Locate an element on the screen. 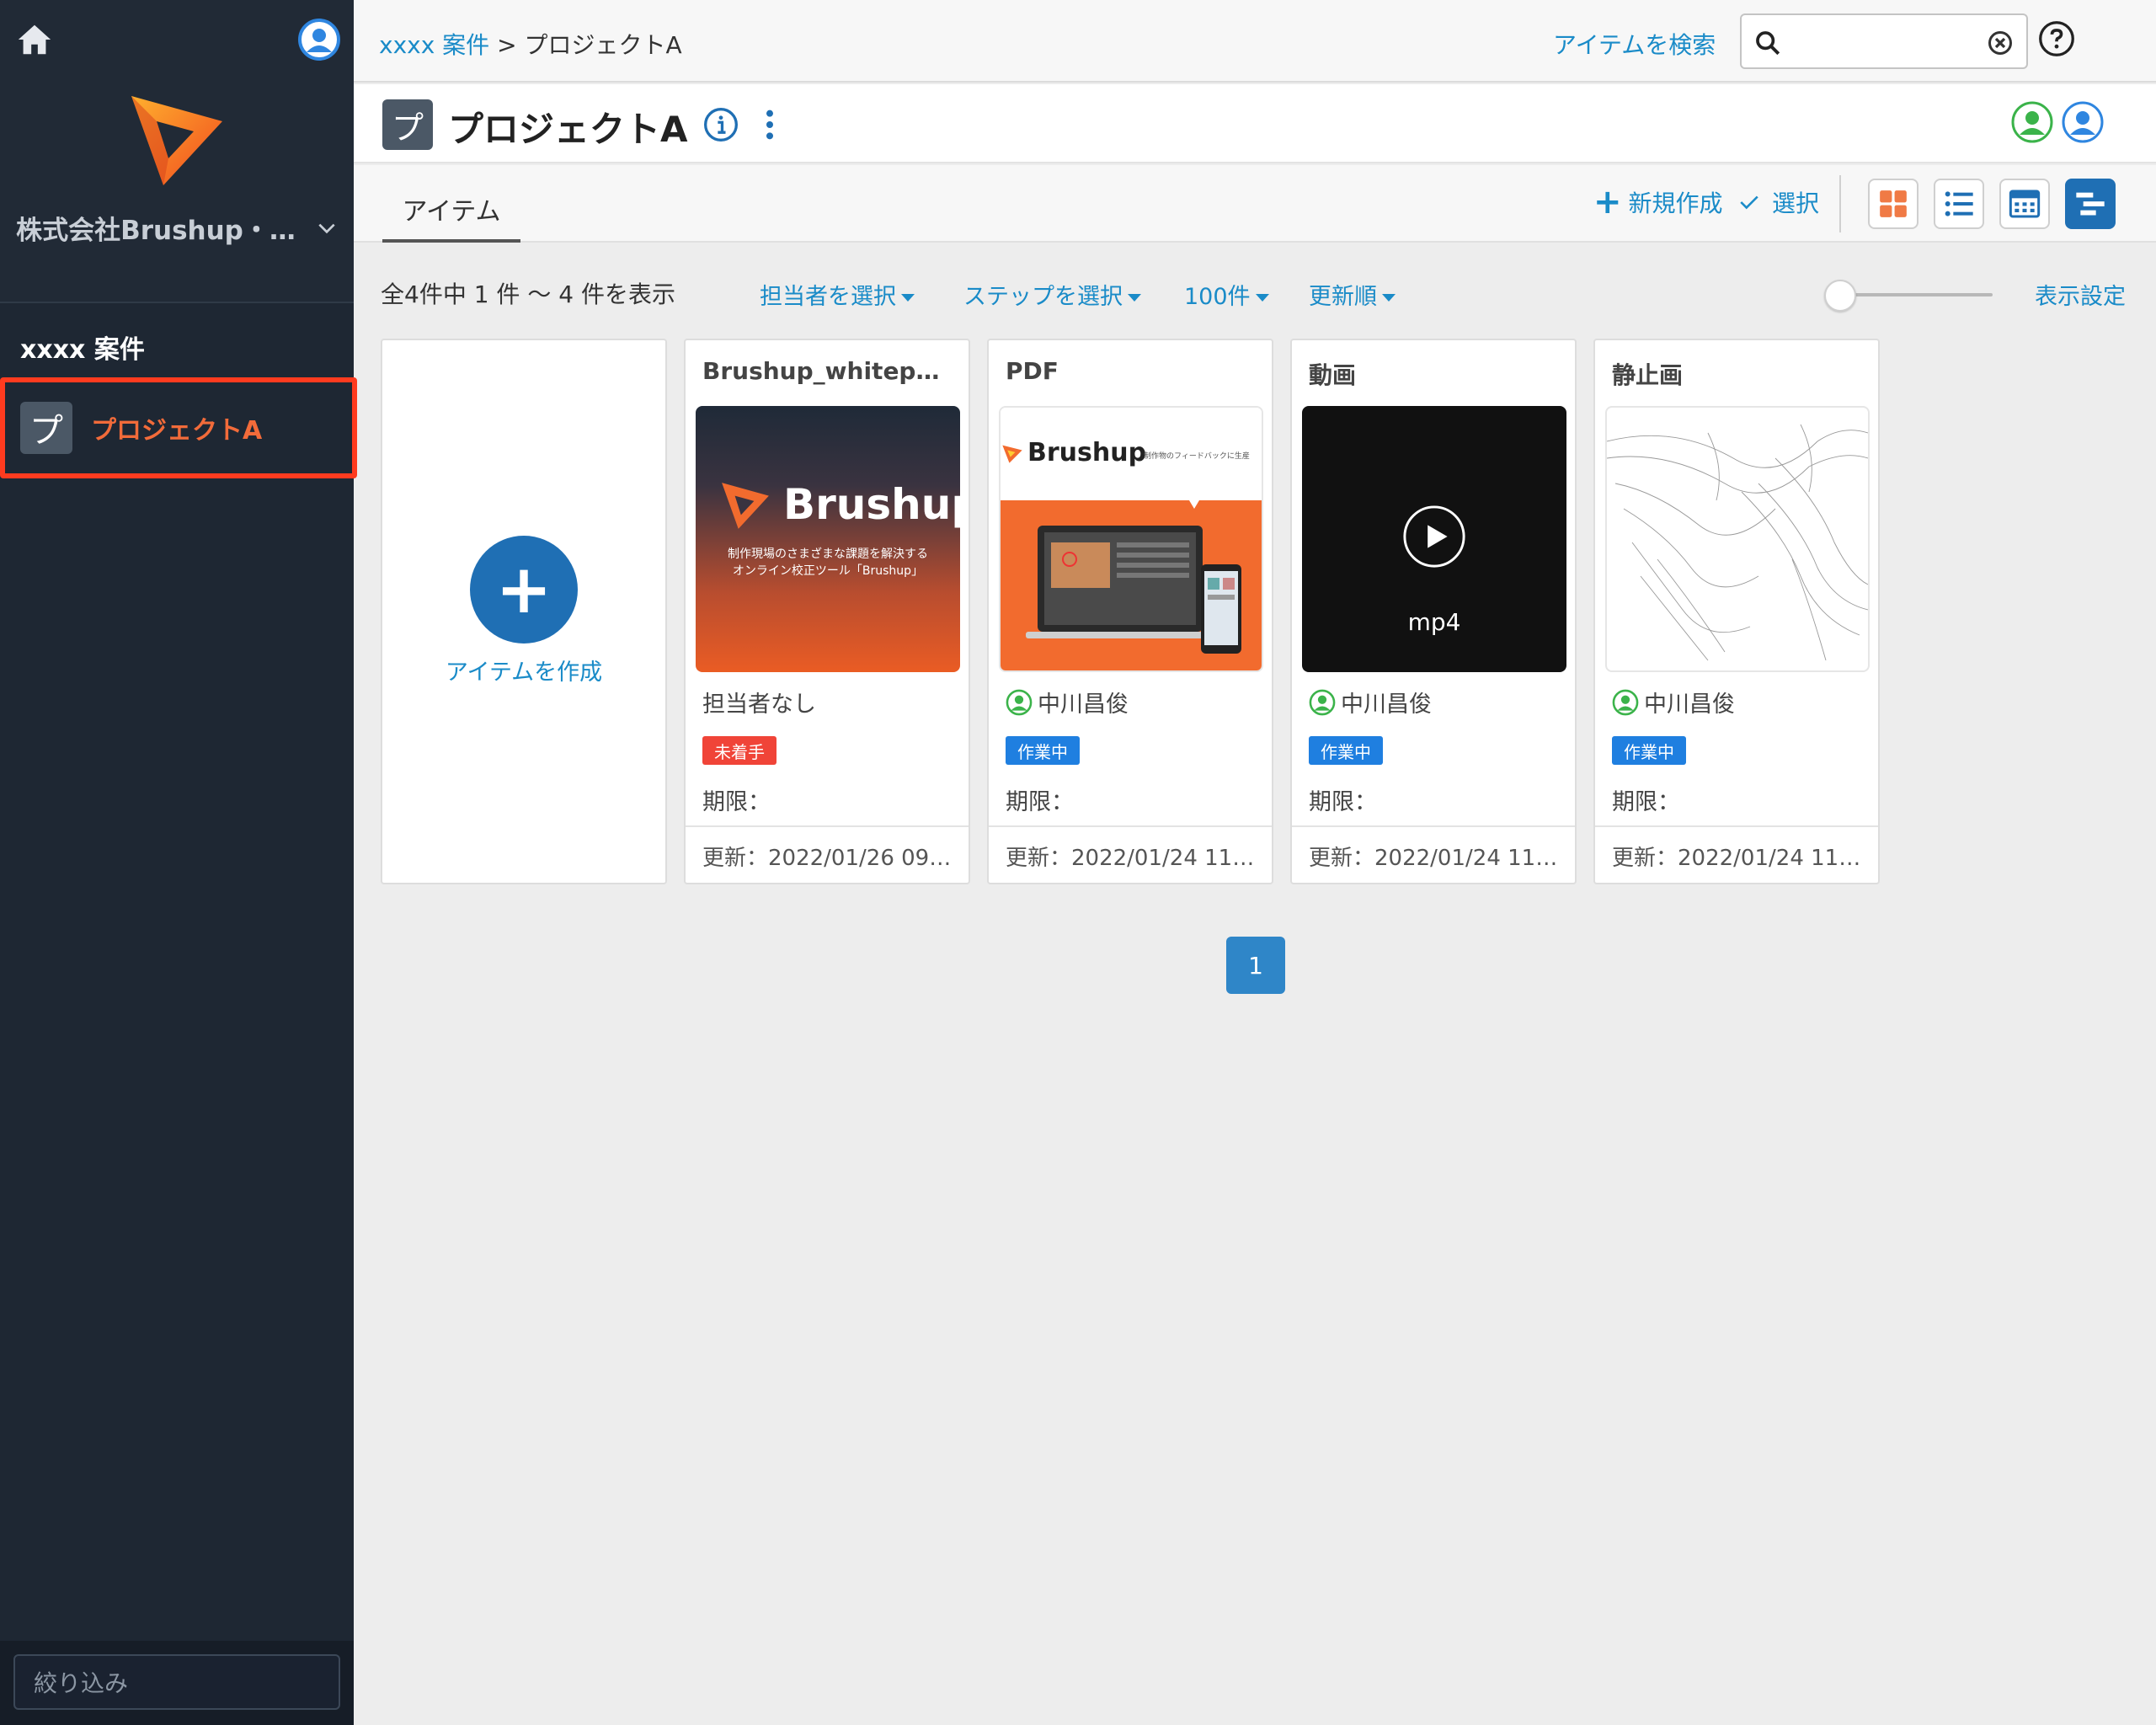 The height and width of the screenshot is (1725, 2156). display-settings-link: 表示設定 is located at coordinates (2080, 294).